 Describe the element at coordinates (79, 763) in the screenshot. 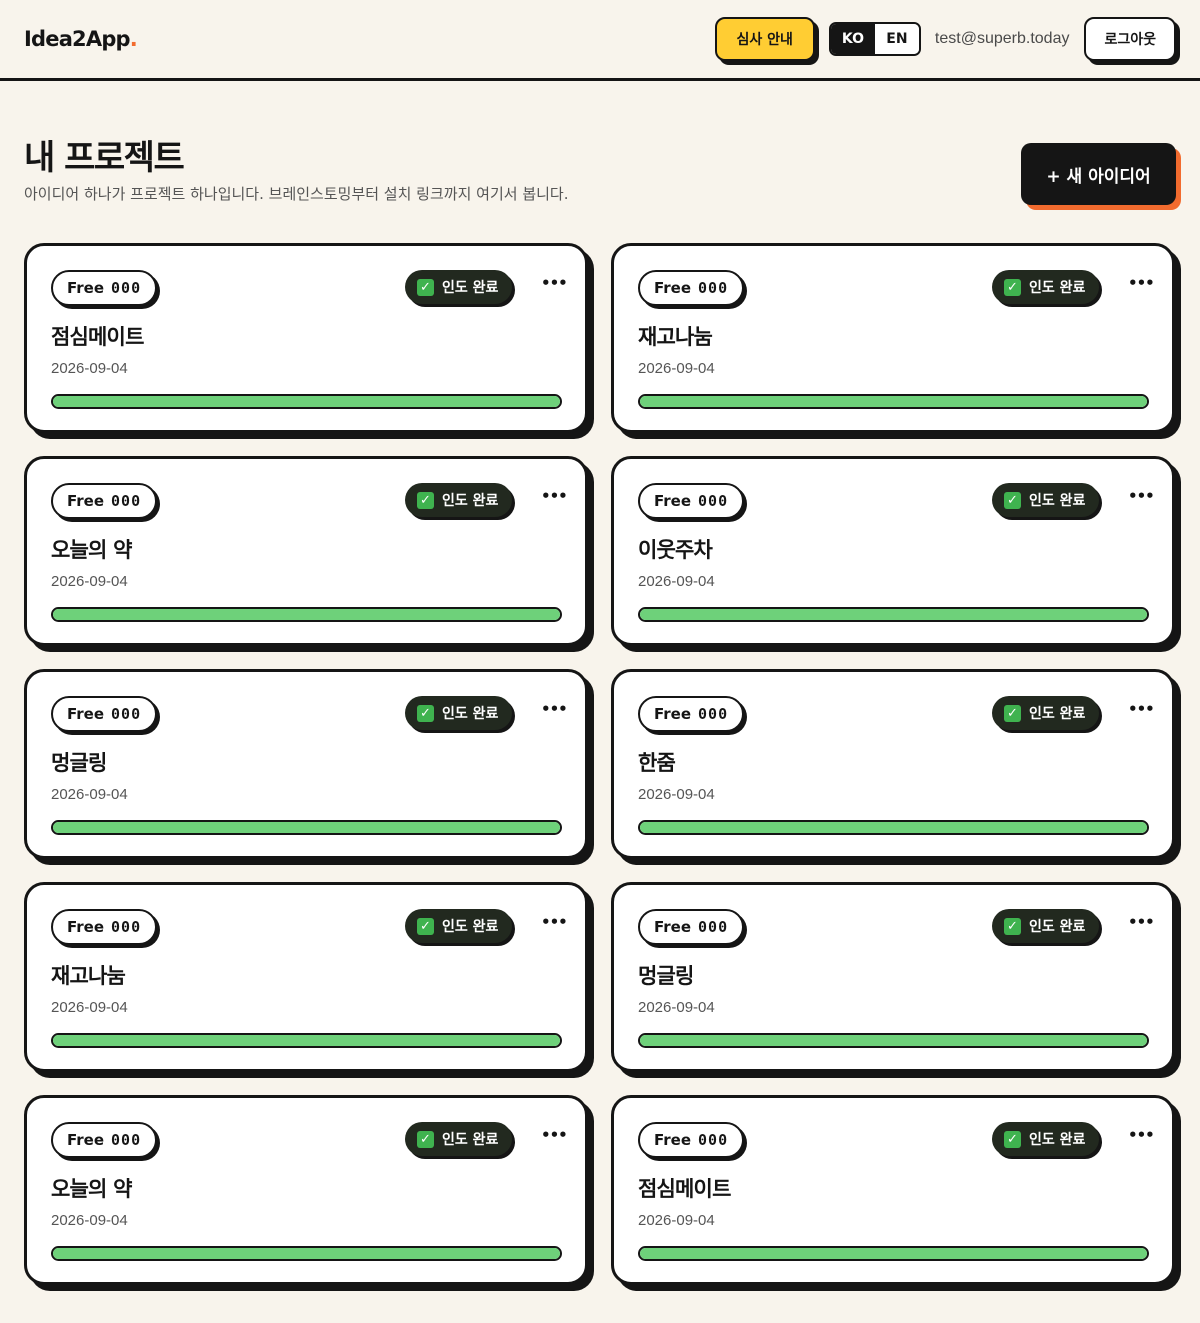

I see `project-title: 멍글링` at that location.